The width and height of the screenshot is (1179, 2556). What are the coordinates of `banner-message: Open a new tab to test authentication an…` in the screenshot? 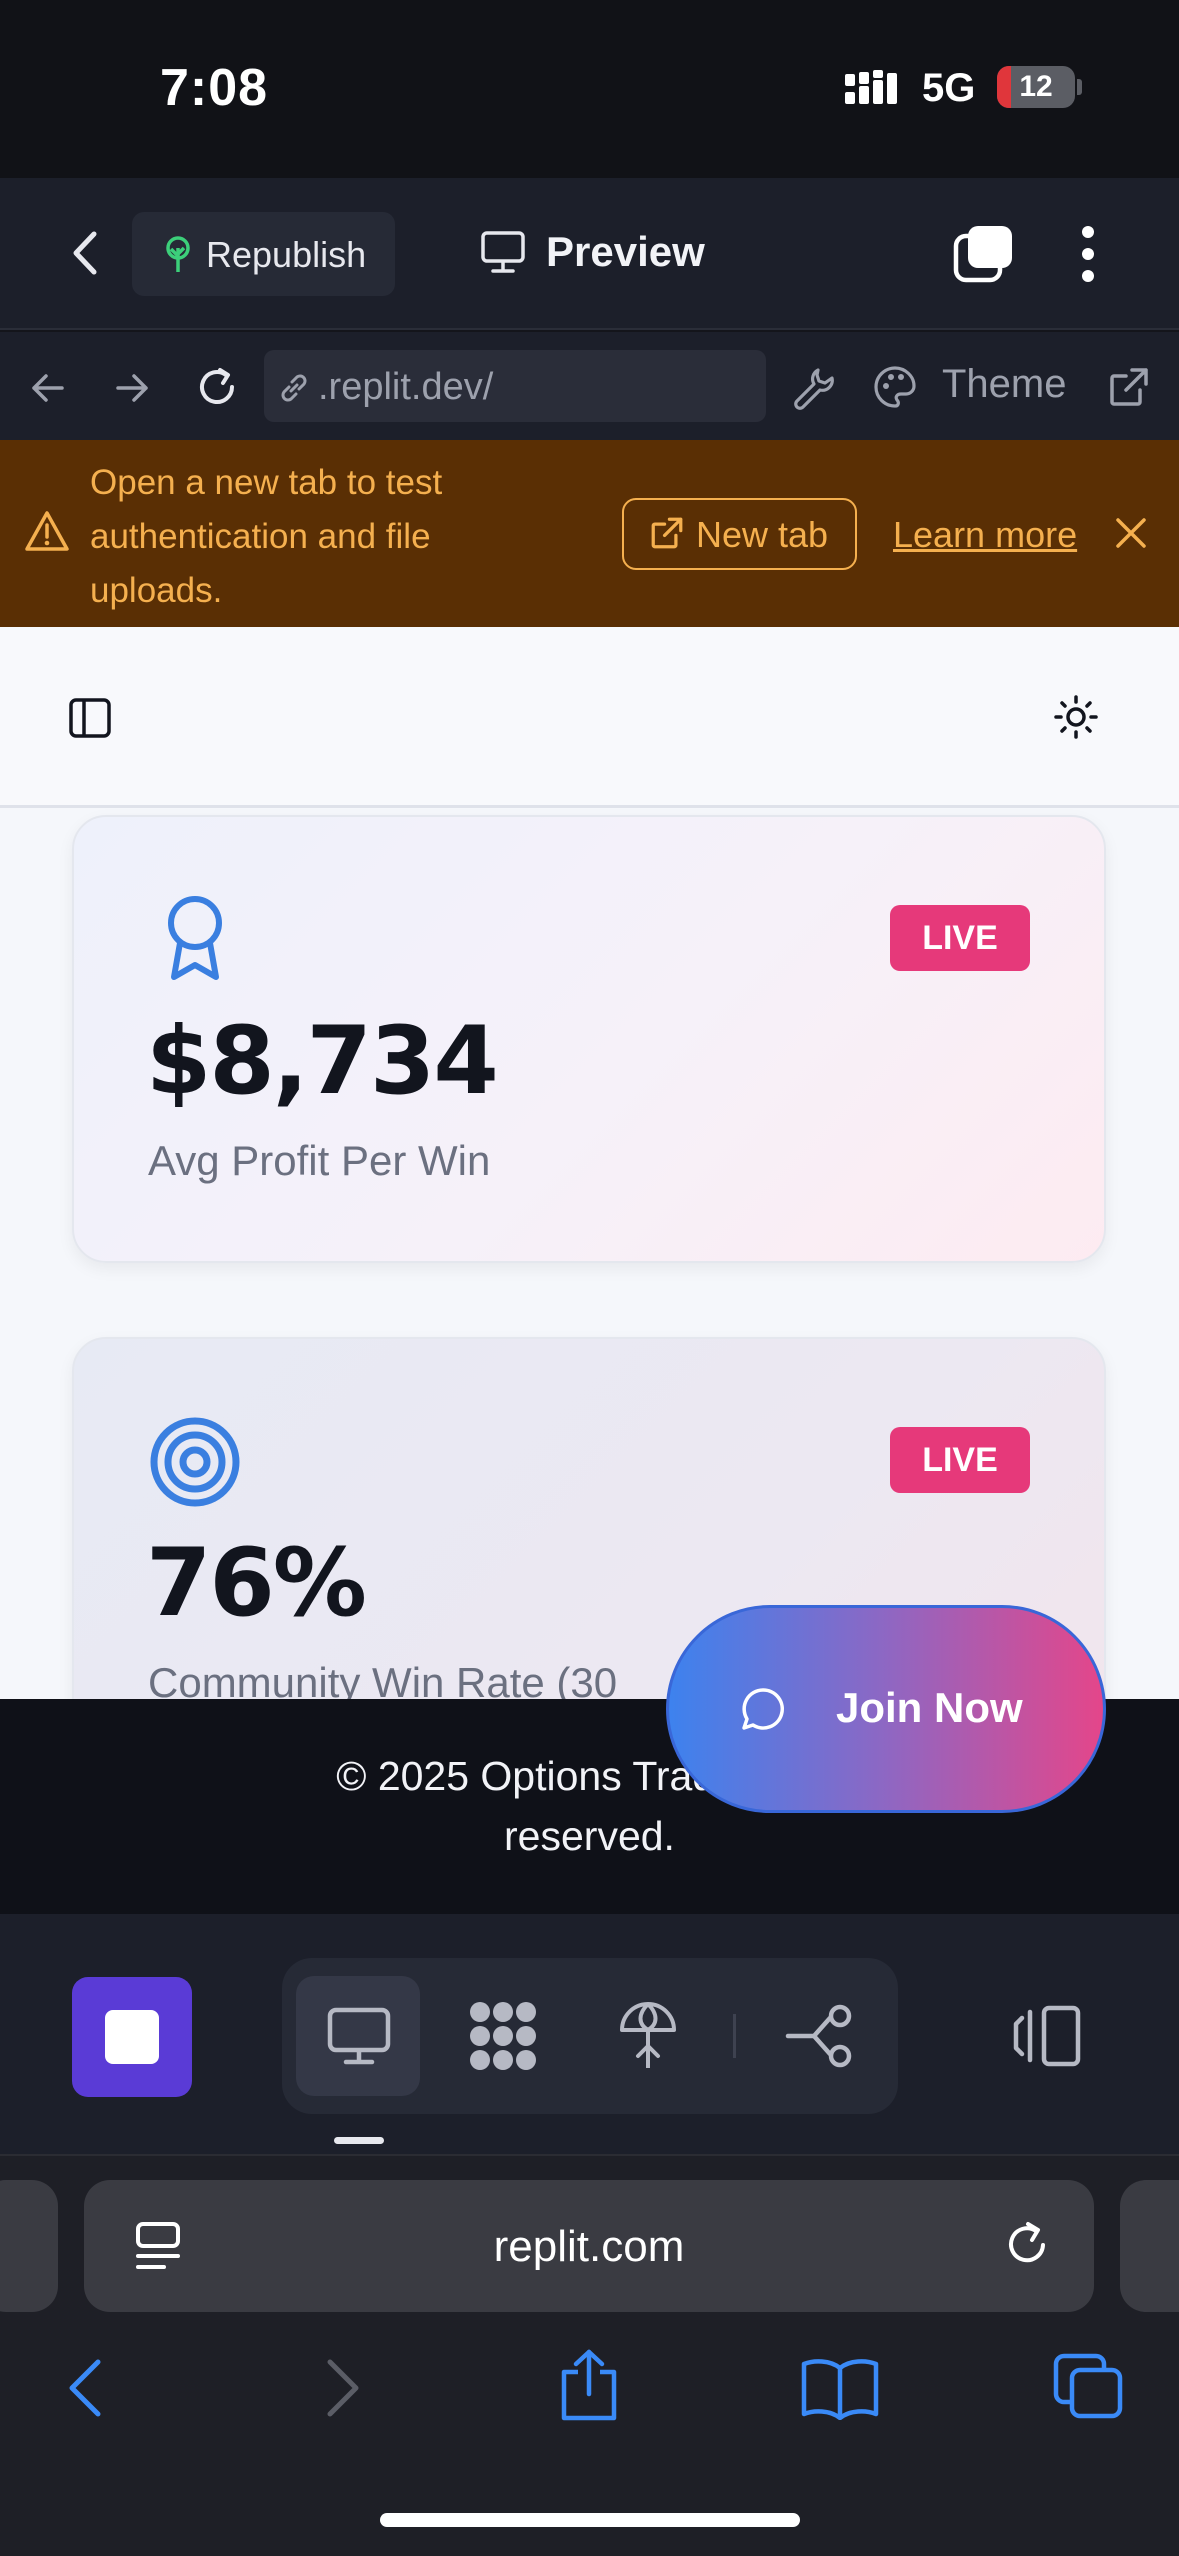 It's located at (266, 536).